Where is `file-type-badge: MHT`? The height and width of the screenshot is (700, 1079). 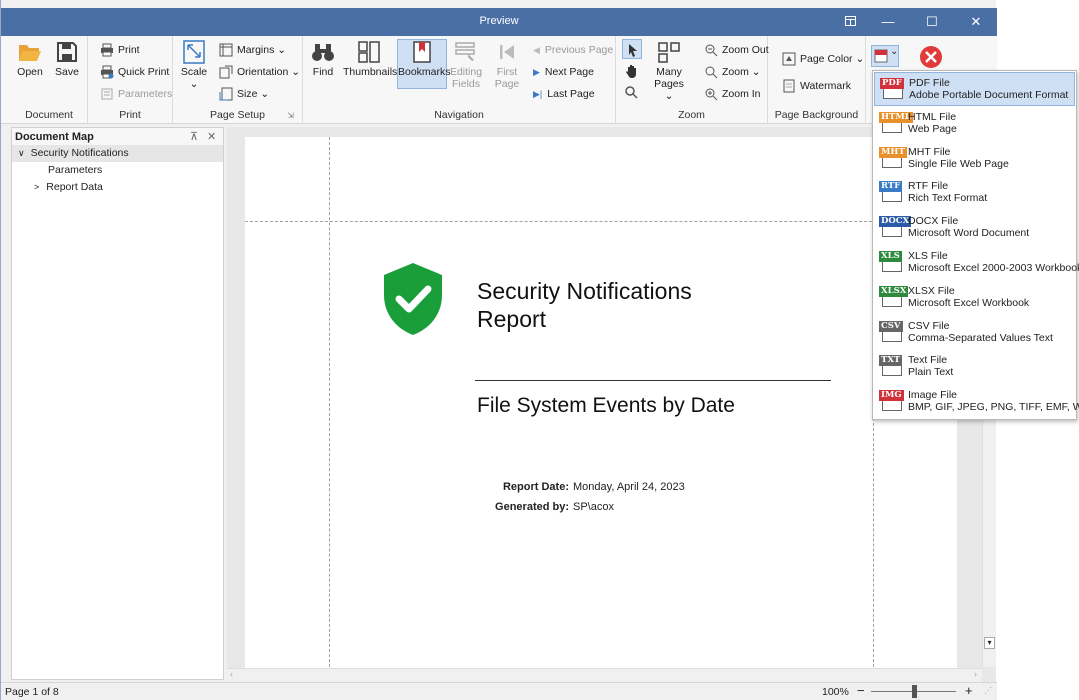 file-type-badge: MHT is located at coordinates (893, 152).